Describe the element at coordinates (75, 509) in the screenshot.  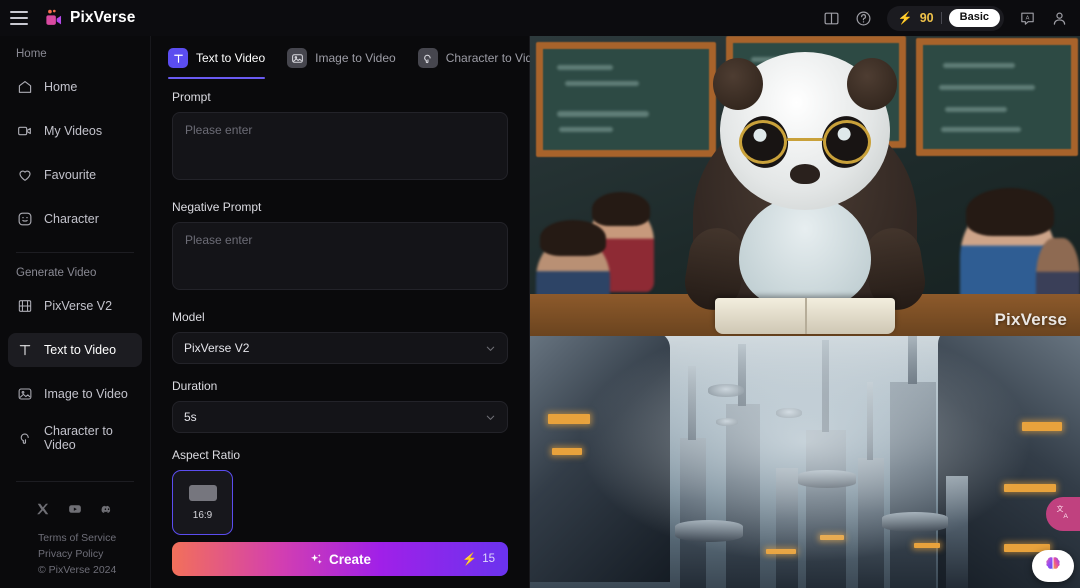
I see `youtube-icon` at that location.